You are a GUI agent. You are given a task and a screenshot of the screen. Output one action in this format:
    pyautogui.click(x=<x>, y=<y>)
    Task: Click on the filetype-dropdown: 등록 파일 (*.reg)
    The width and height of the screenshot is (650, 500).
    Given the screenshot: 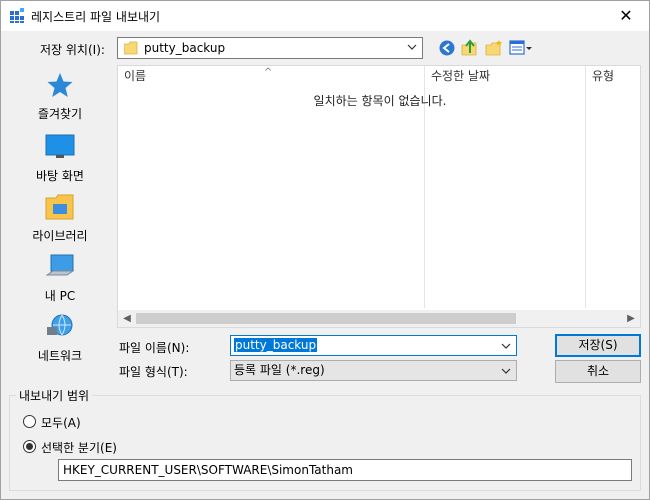 What is the action you would take?
    pyautogui.click(x=373, y=370)
    